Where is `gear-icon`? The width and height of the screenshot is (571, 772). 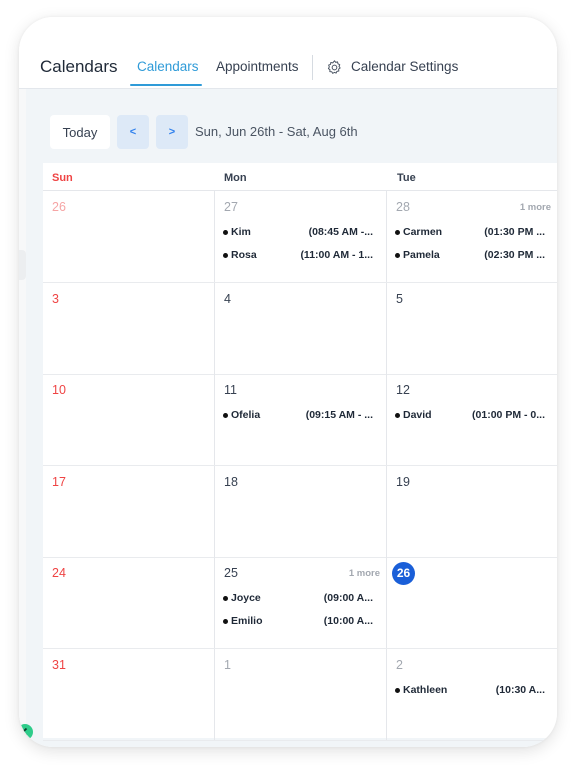 gear-icon is located at coordinates (334, 67).